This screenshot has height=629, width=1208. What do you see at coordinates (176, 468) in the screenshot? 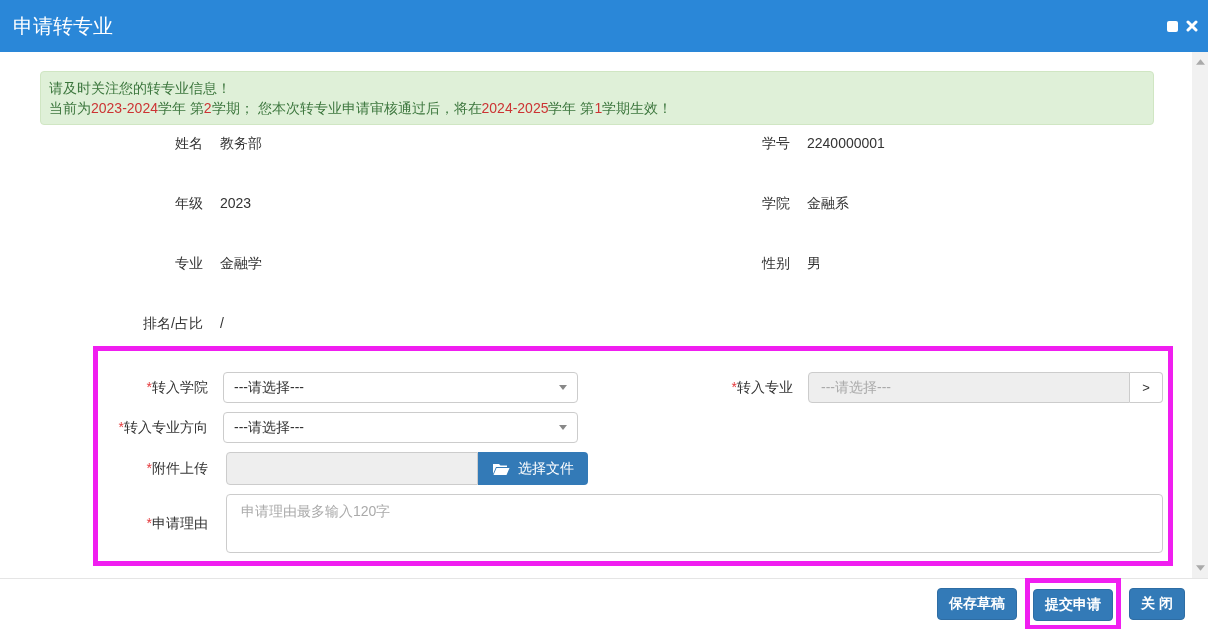
I see `form-label: *附件上传` at bounding box center [176, 468].